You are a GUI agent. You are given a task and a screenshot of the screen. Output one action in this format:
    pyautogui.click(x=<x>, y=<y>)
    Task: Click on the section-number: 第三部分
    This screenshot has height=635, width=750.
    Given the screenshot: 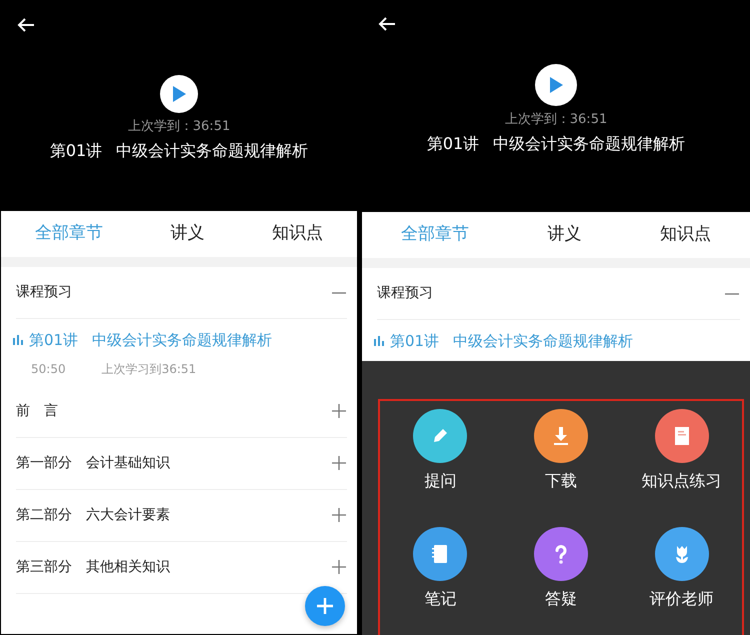 What is the action you would take?
    pyautogui.click(x=44, y=567)
    